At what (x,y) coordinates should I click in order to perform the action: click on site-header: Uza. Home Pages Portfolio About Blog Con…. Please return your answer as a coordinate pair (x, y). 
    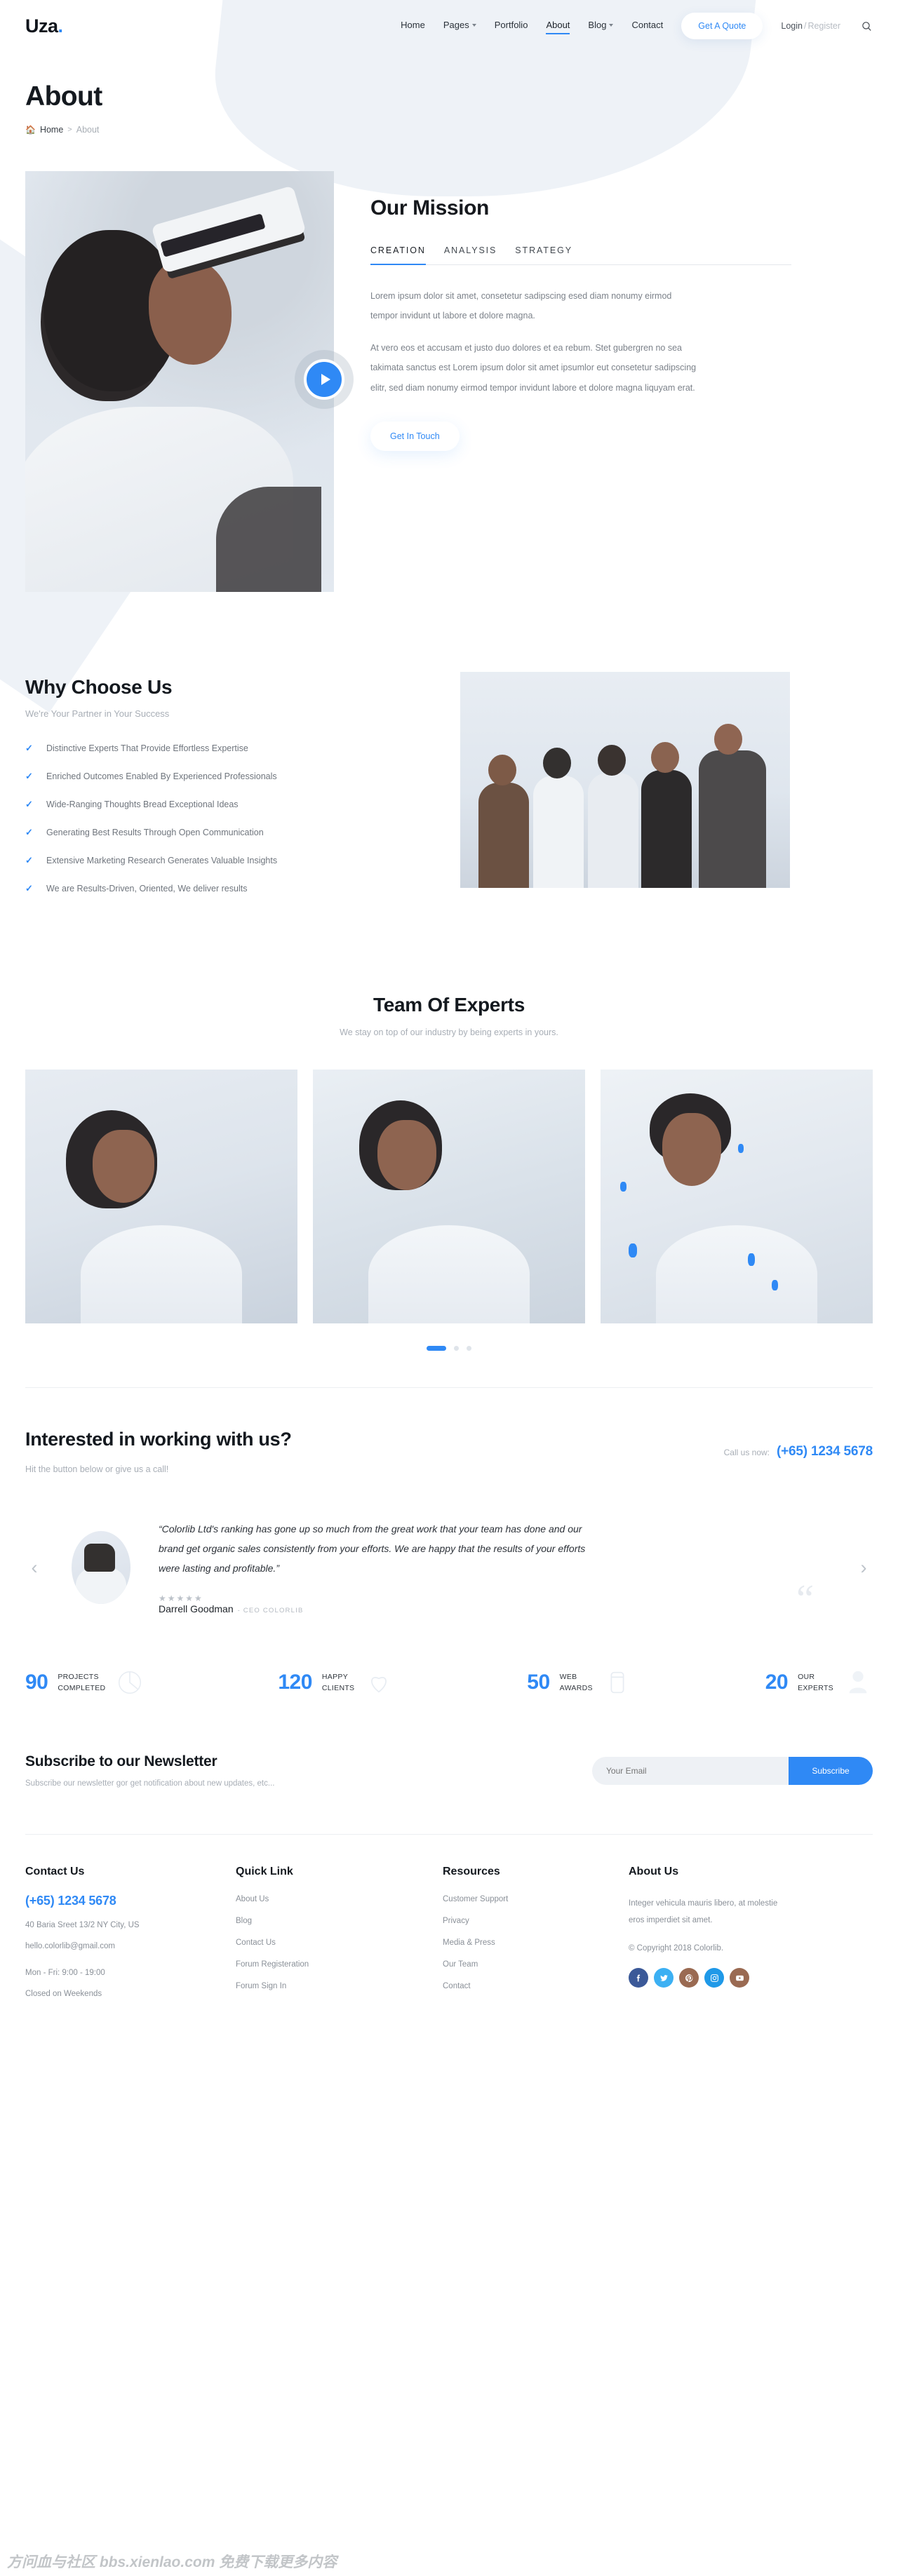
    Looking at the image, I should click on (449, 26).